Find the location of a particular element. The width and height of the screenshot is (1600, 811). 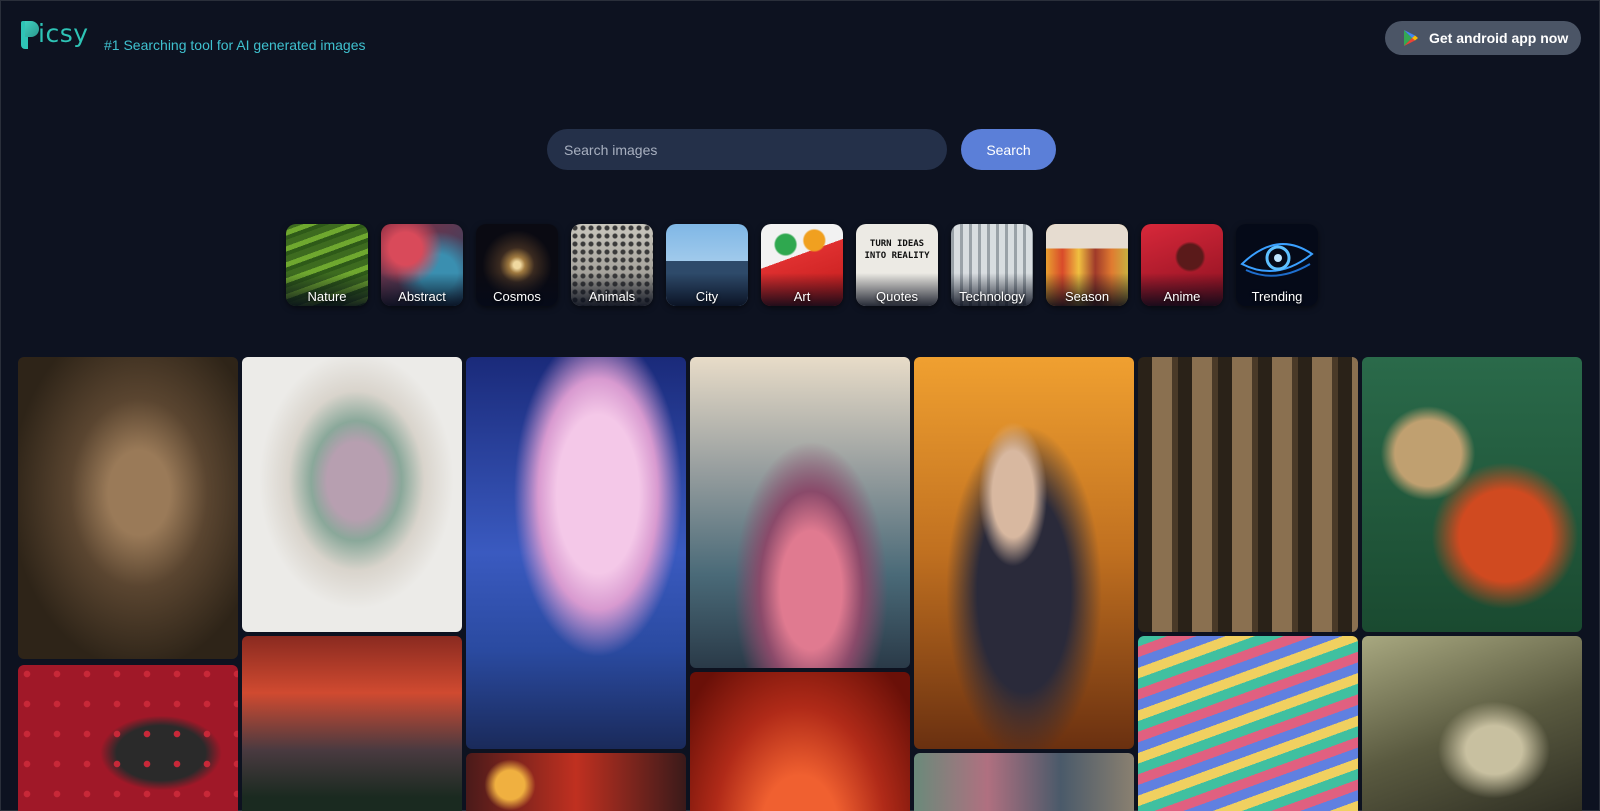

category-art: Art is located at coordinates (802, 265).